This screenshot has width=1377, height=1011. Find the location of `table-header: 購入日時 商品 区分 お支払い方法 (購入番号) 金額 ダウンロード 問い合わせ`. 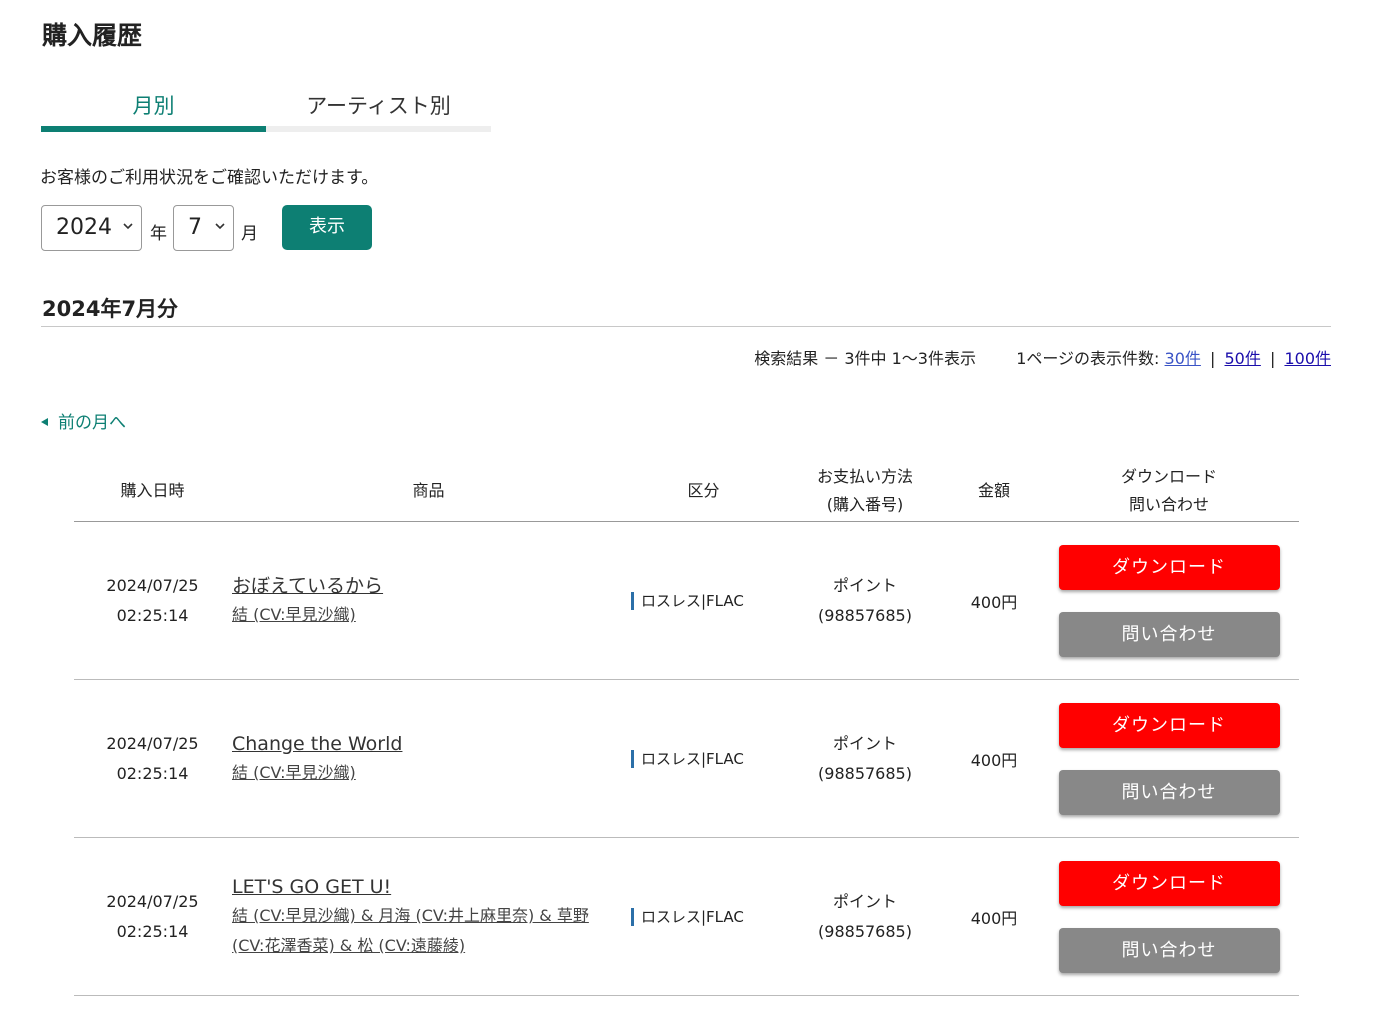

table-header: 購入日時 商品 区分 お支払い方法 (購入番号) 金額 ダウンロード 問い合わせ is located at coordinates (686, 491).